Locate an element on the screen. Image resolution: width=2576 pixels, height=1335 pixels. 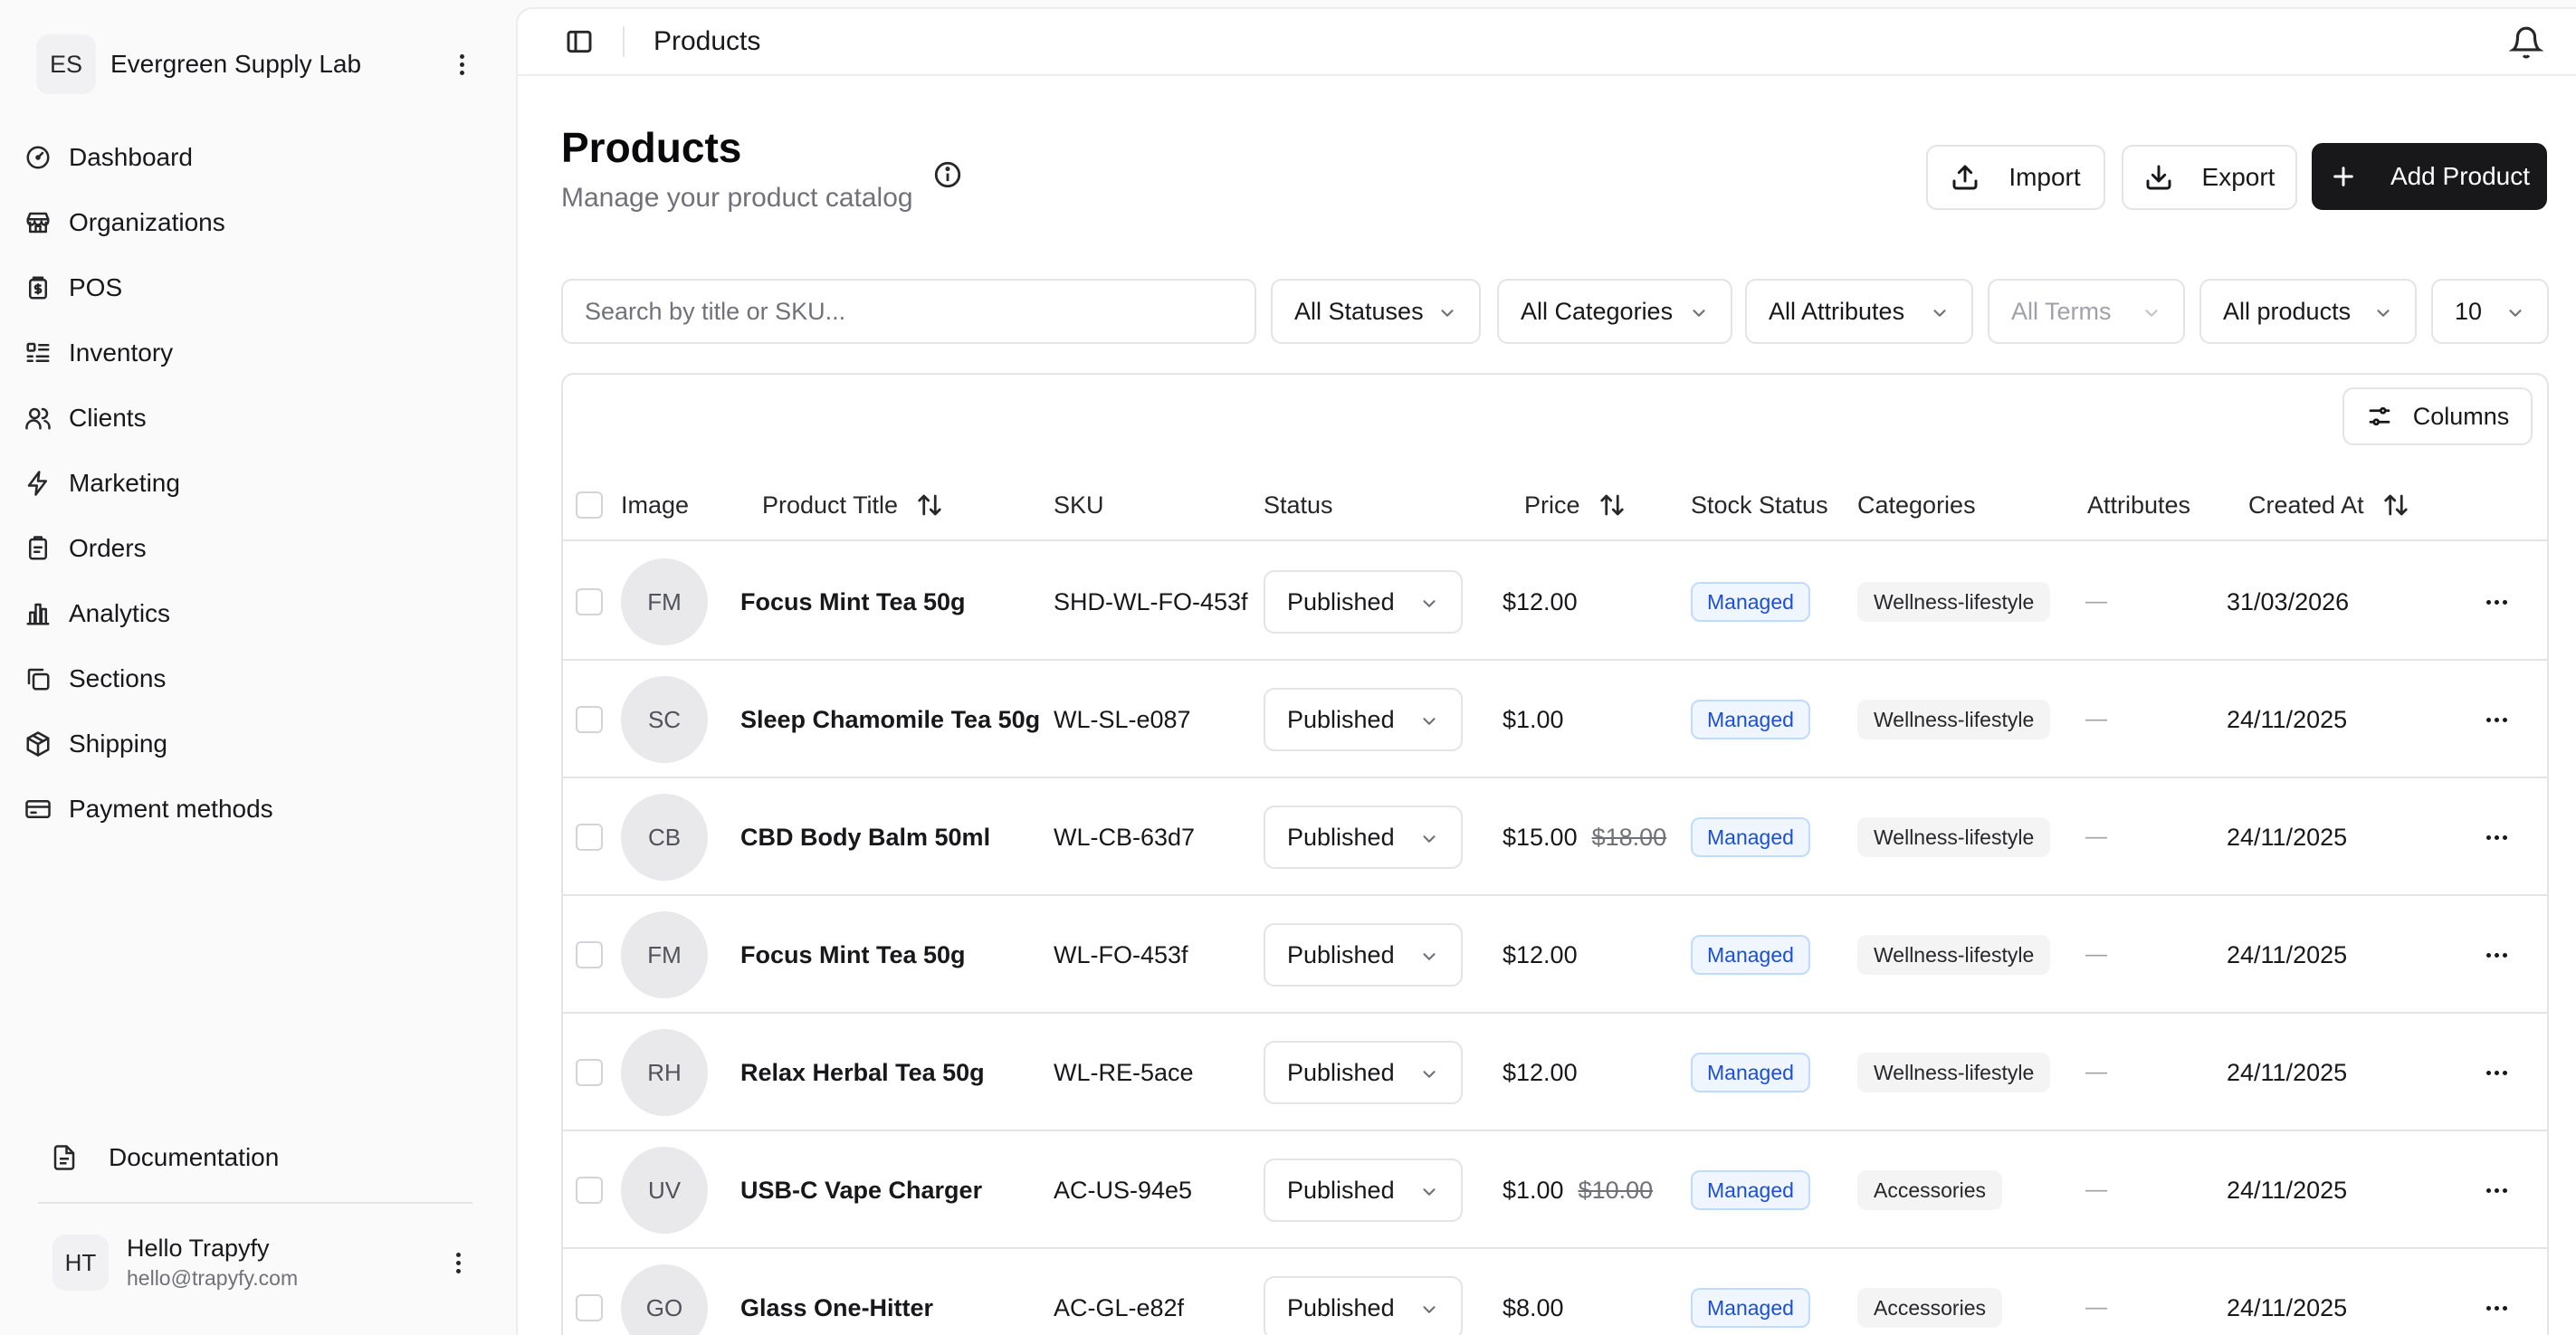
search-input is located at coordinates (908, 312).